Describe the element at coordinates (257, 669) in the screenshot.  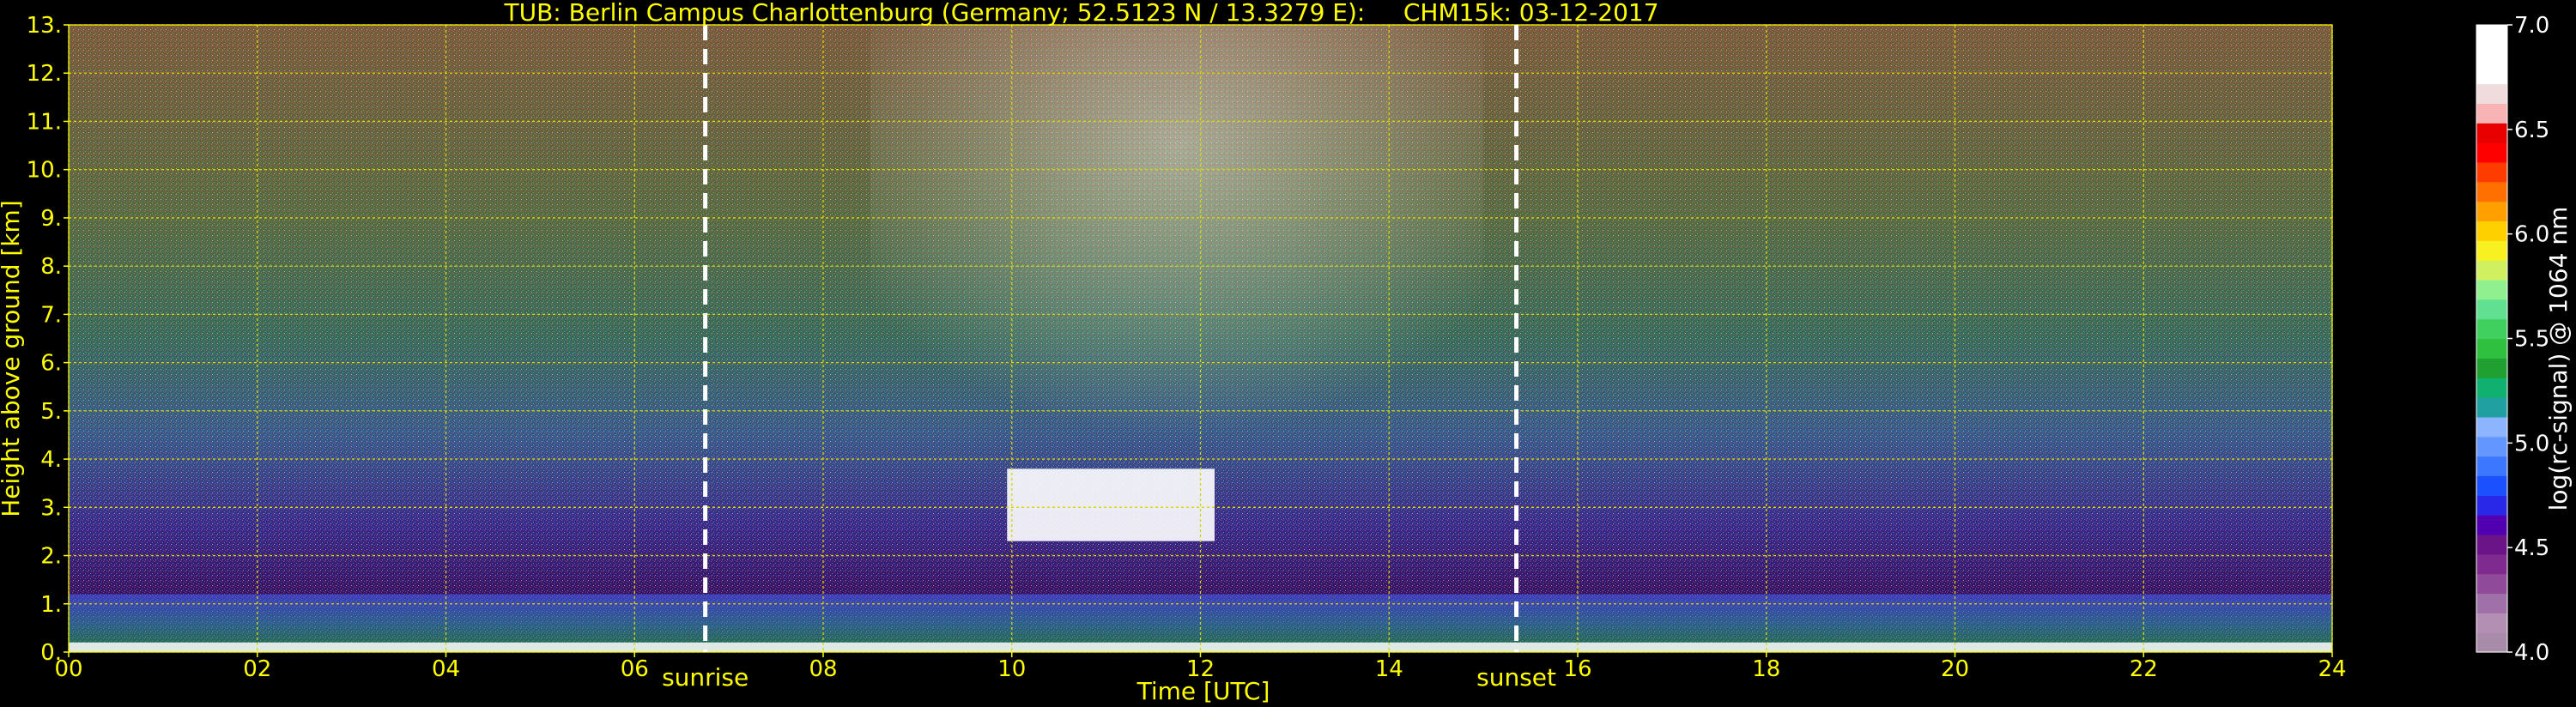
I see `x-tick-label: 02` at that location.